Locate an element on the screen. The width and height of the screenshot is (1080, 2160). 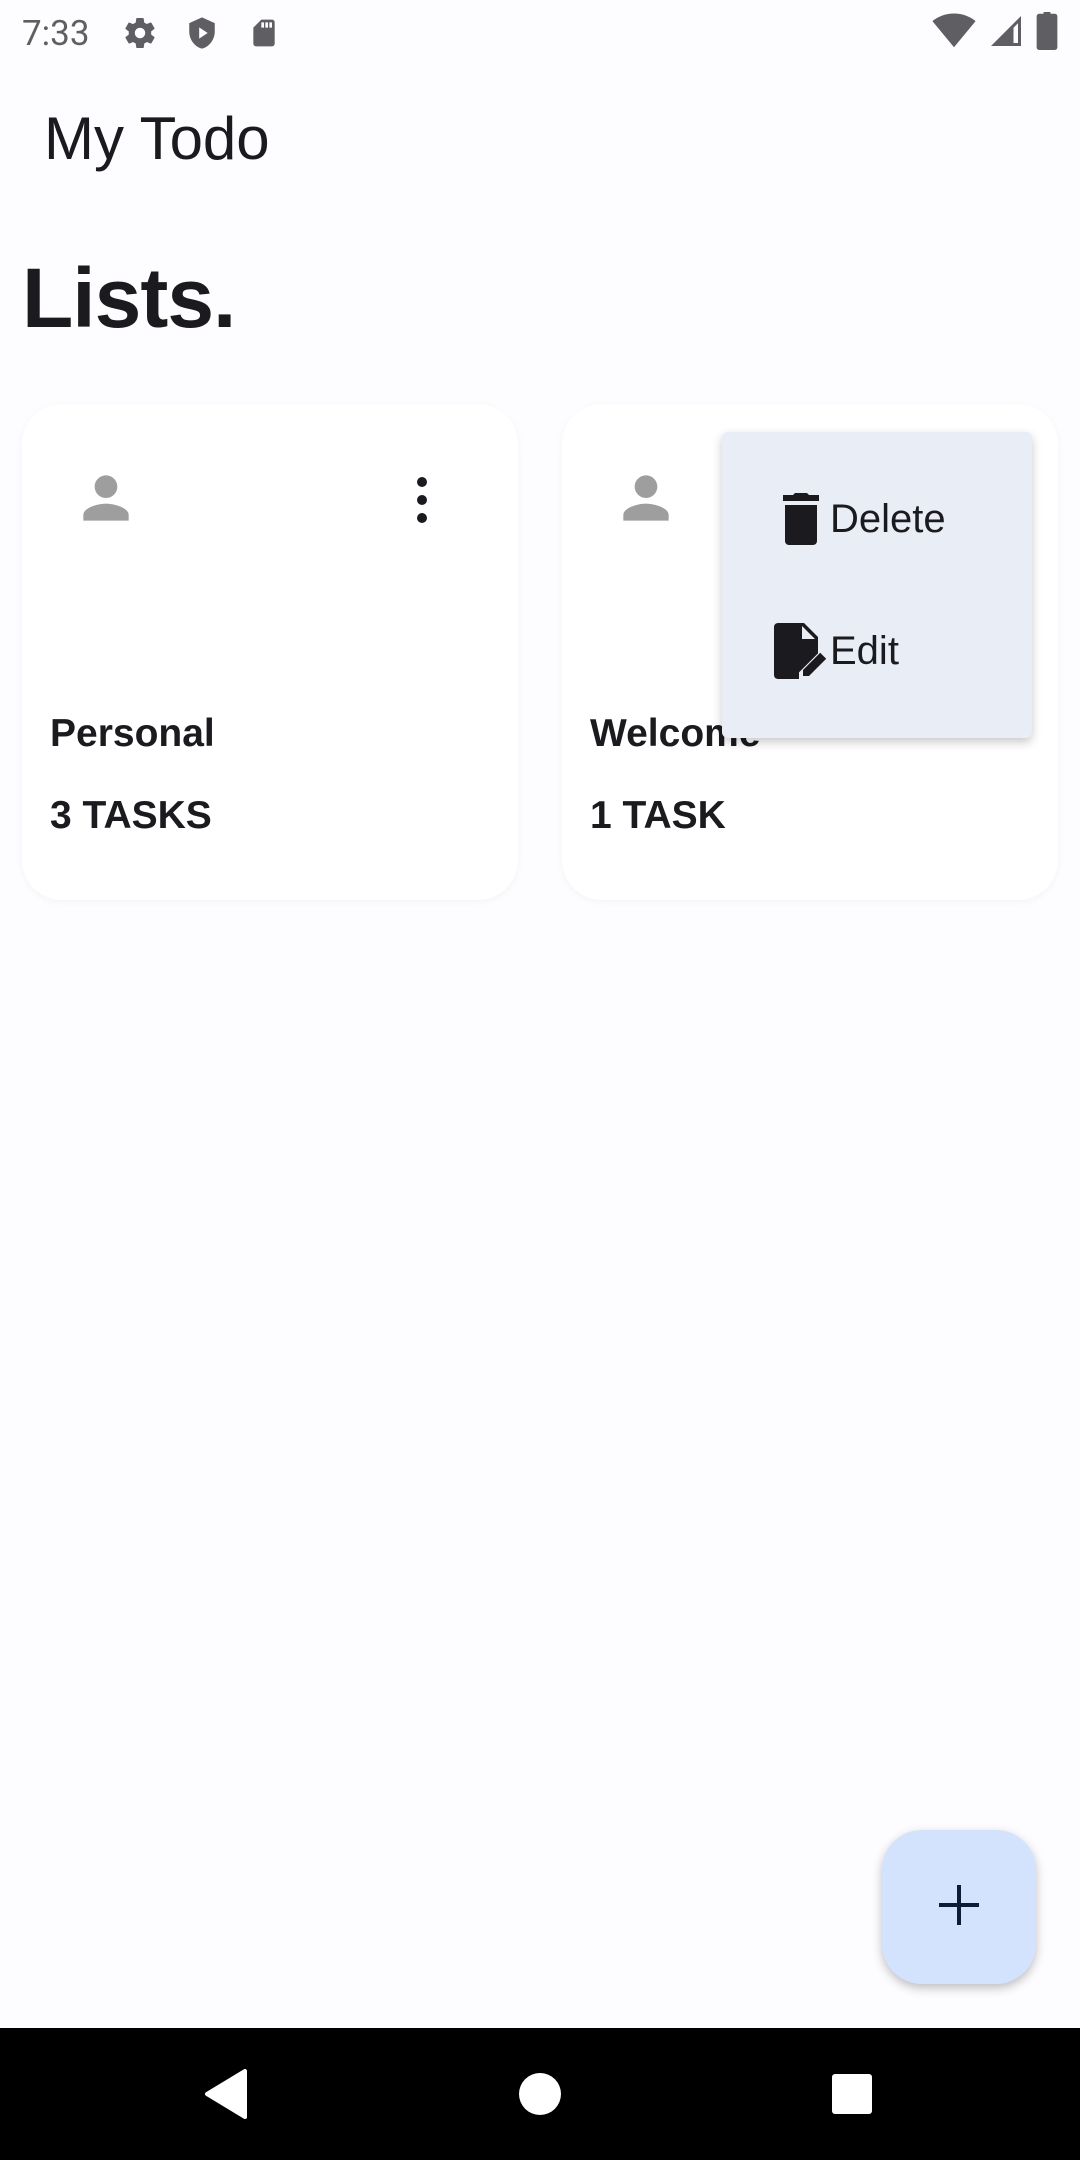
plus-icon is located at coordinates (959, 1907).